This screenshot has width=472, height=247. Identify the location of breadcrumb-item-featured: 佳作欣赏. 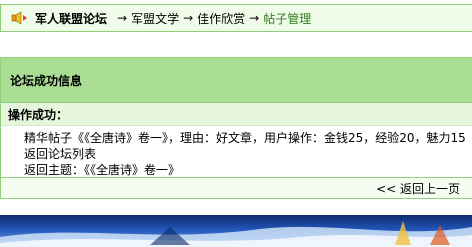
(221, 18).